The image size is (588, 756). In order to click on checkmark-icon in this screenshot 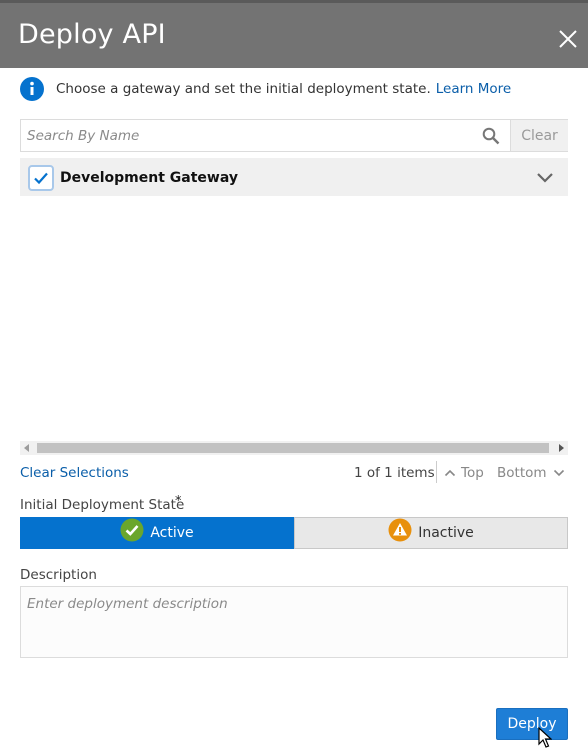, I will do `click(41, 178)`.